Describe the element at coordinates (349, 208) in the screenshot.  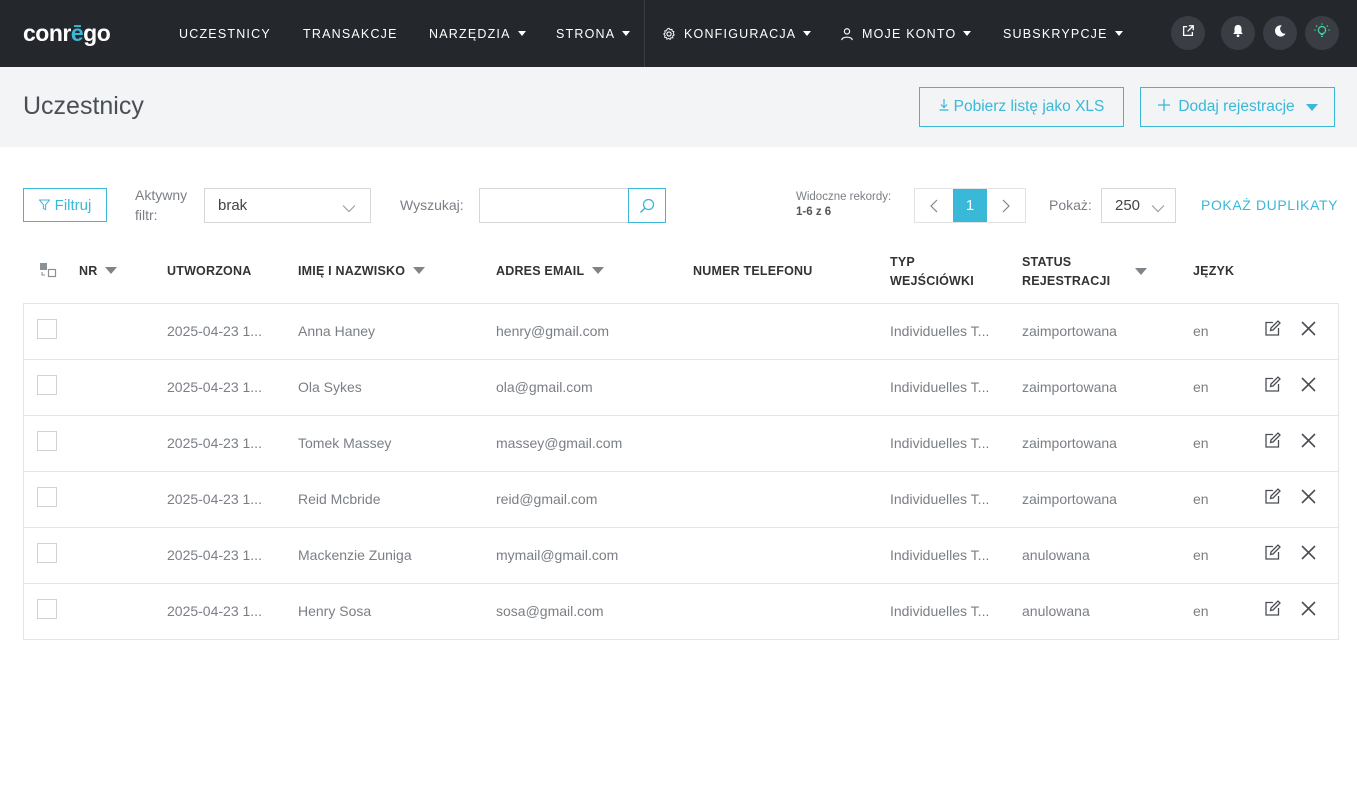
I see `chevron-down-icon` at that location.